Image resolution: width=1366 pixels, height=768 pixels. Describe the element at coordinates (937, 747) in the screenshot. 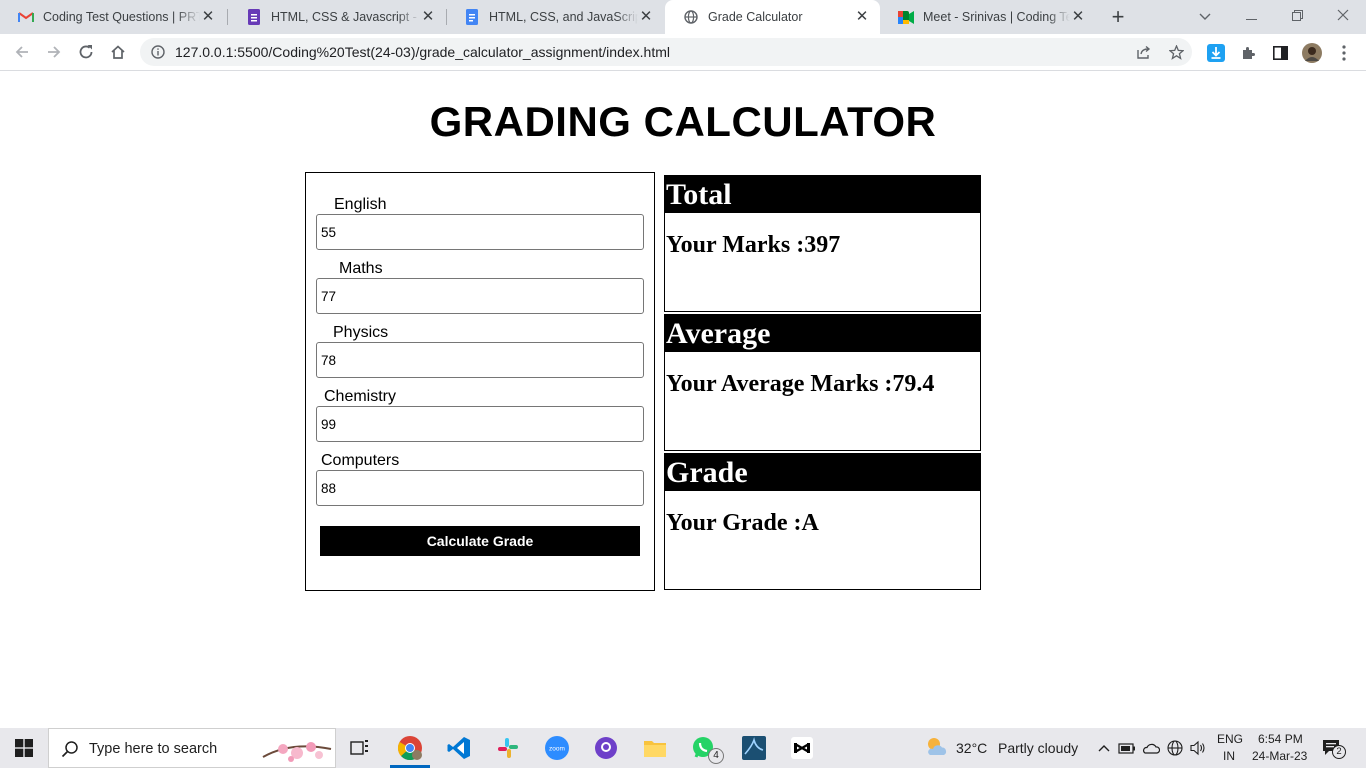

I see `weather-partly-cloudy-icon` at that location.